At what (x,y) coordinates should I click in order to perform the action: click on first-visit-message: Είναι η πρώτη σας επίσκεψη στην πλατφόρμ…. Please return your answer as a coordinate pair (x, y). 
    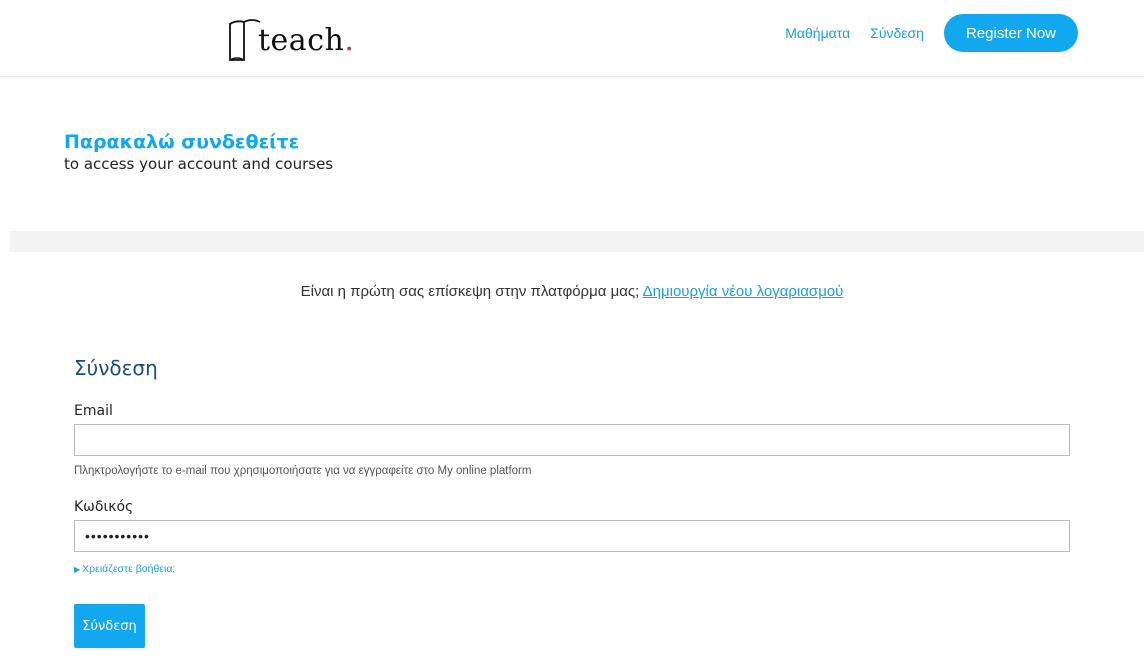
    Looking at the image, I should click on (572, 292).